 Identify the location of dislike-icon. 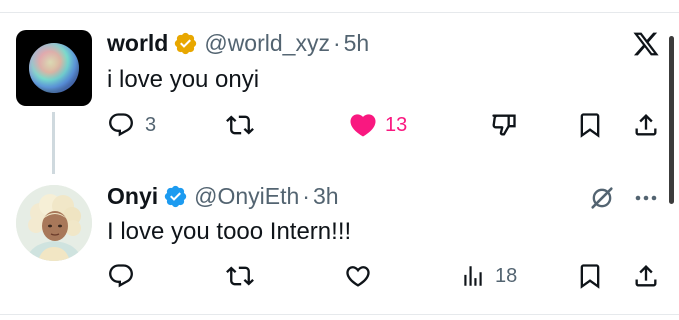
(504, 125).